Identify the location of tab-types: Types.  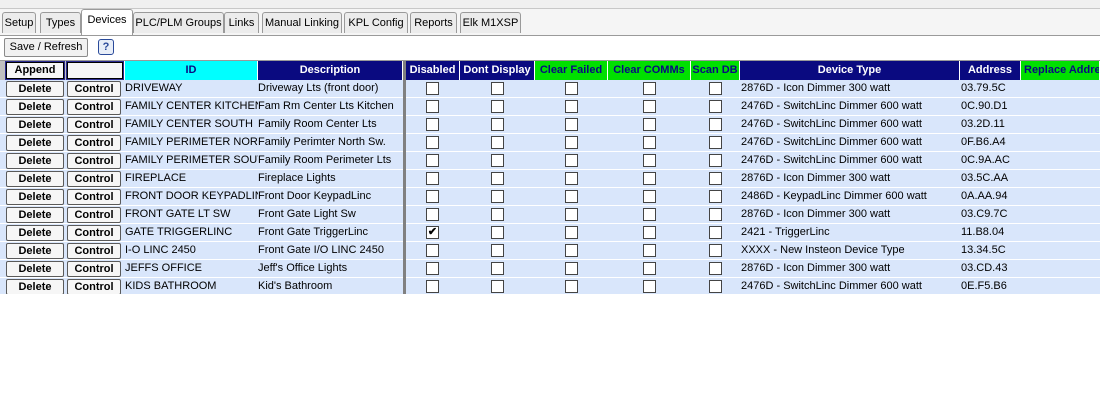
(60, 22).